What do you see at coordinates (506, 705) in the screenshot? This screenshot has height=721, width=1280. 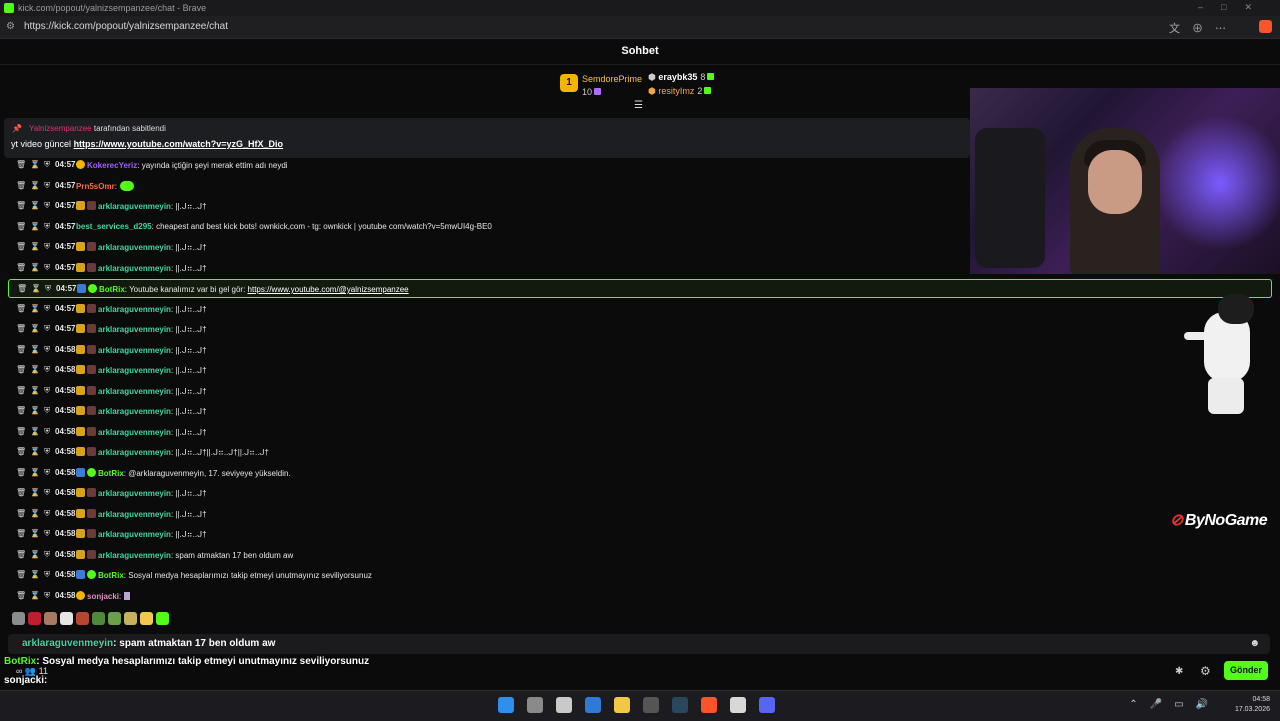 I see `start-icon` at bounding box center [506, 705].